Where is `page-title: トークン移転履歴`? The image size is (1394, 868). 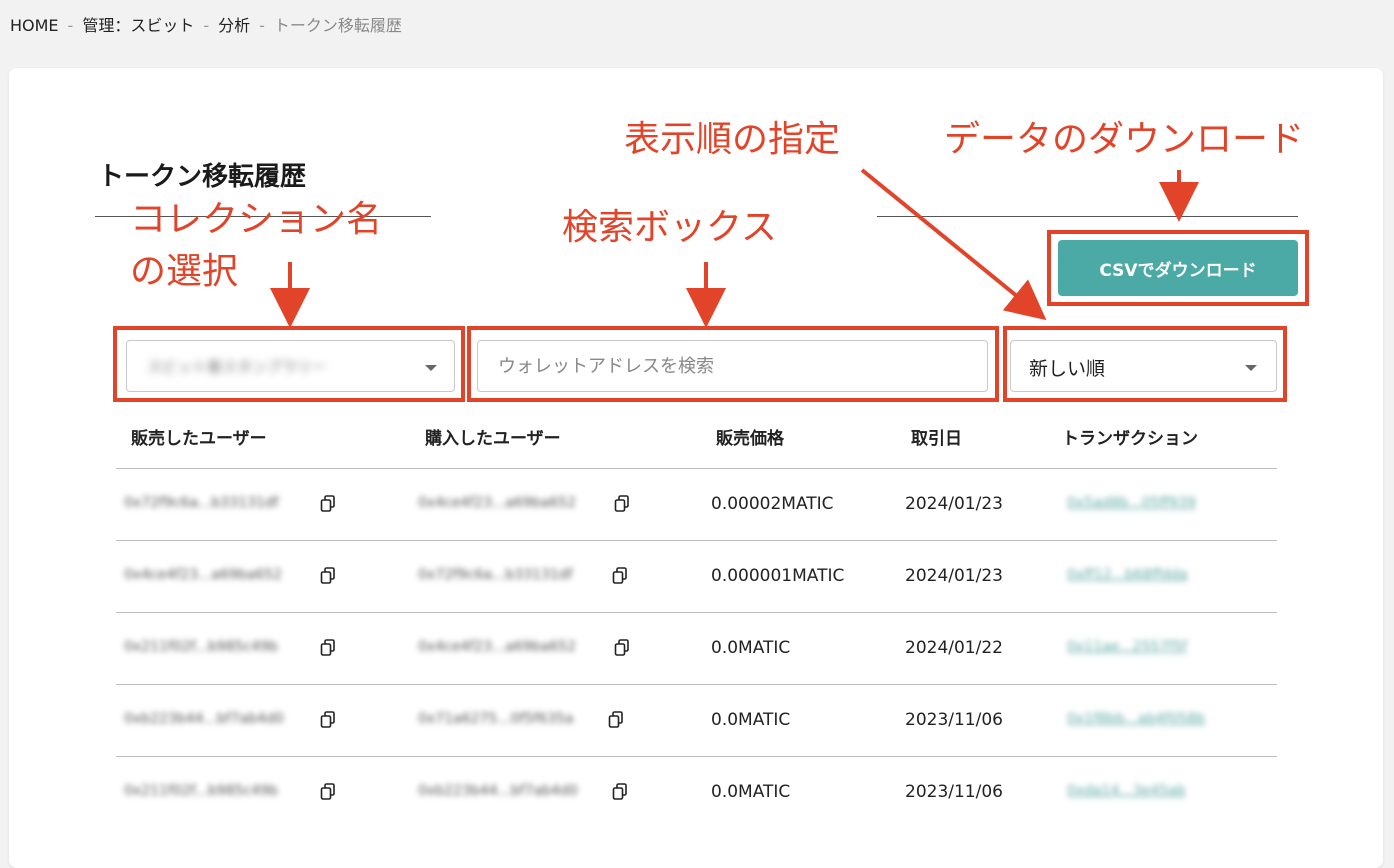
page-title: トークン移転履歴 is located at coordinates (202, 177).